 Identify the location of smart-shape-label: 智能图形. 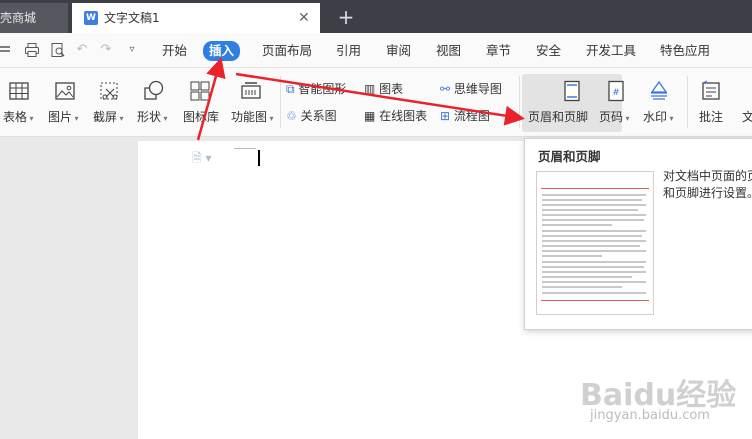
(322, 89).